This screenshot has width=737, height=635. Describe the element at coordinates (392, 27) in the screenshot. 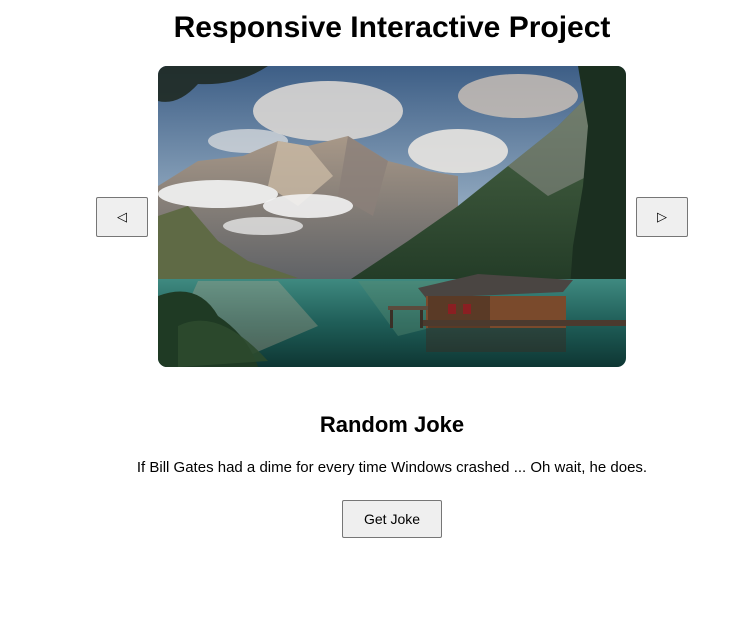

I see `page-title: Responsive Interactive Project` at that location.